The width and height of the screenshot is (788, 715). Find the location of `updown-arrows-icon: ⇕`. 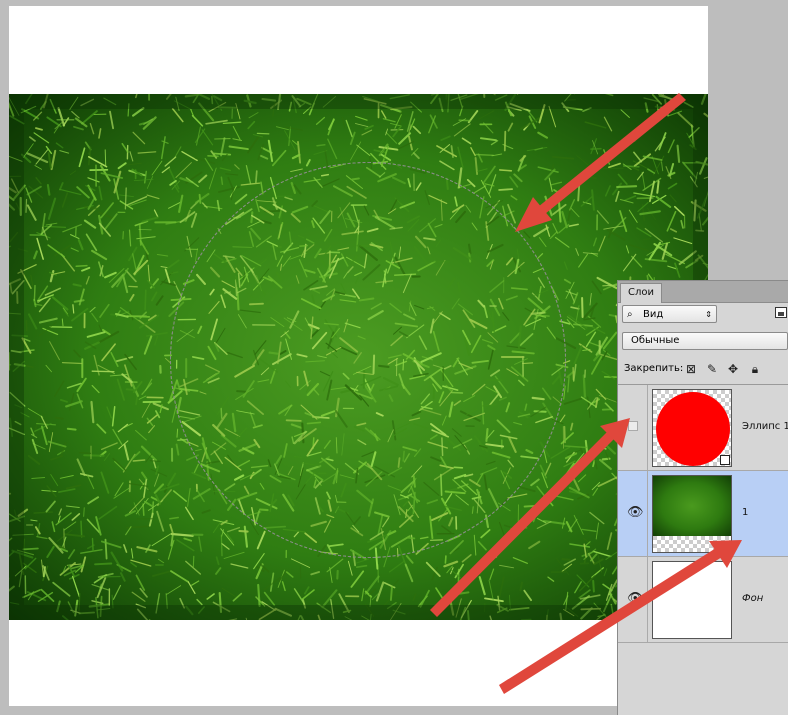

updown-arrows-icon: ⇕ is located at coordinates (708, 314).